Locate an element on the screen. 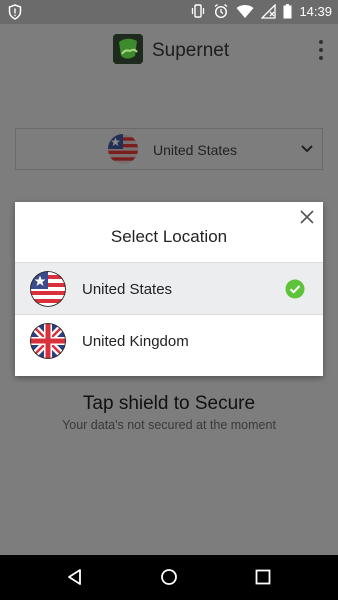 This screenshot has width=338, height=600. overflow-menu-icon is located at coordinates (321, 50).